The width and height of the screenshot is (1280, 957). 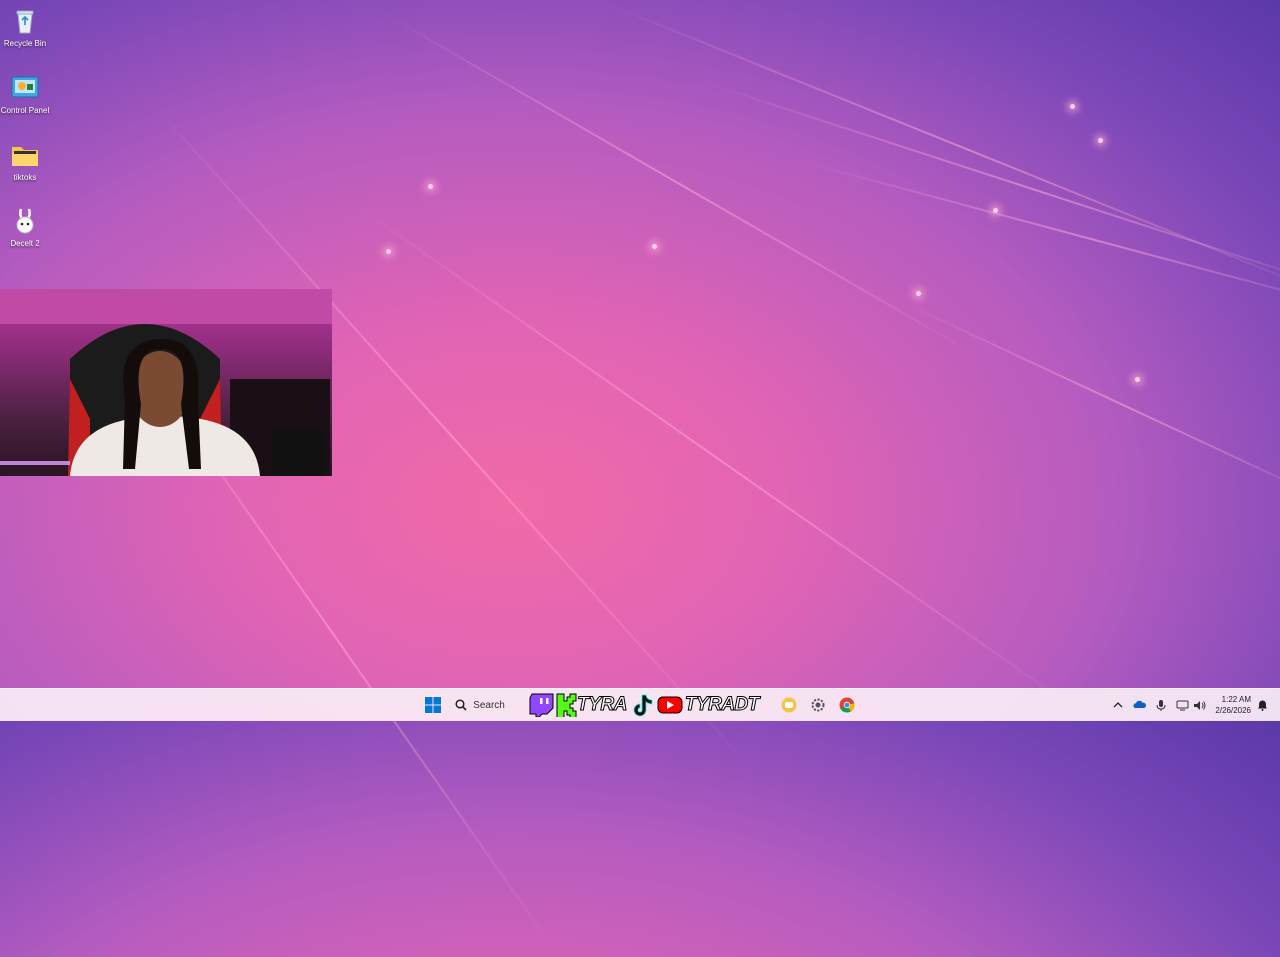 What do you see at coordinates (25, 221) in the screenshot?
I see `bunny-app-icon` at bounding box center [25, 221].